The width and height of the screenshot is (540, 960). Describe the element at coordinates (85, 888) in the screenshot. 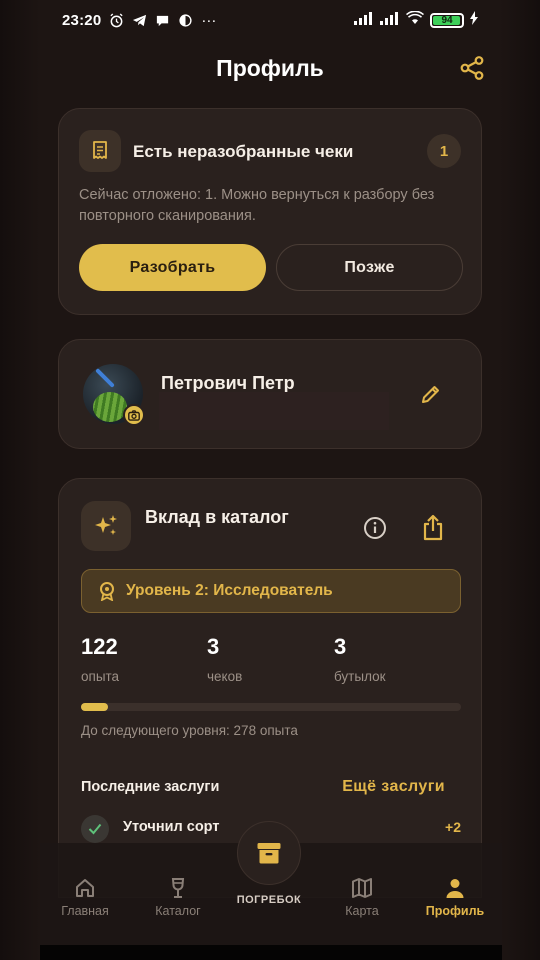

I see `home-icon` at that location.